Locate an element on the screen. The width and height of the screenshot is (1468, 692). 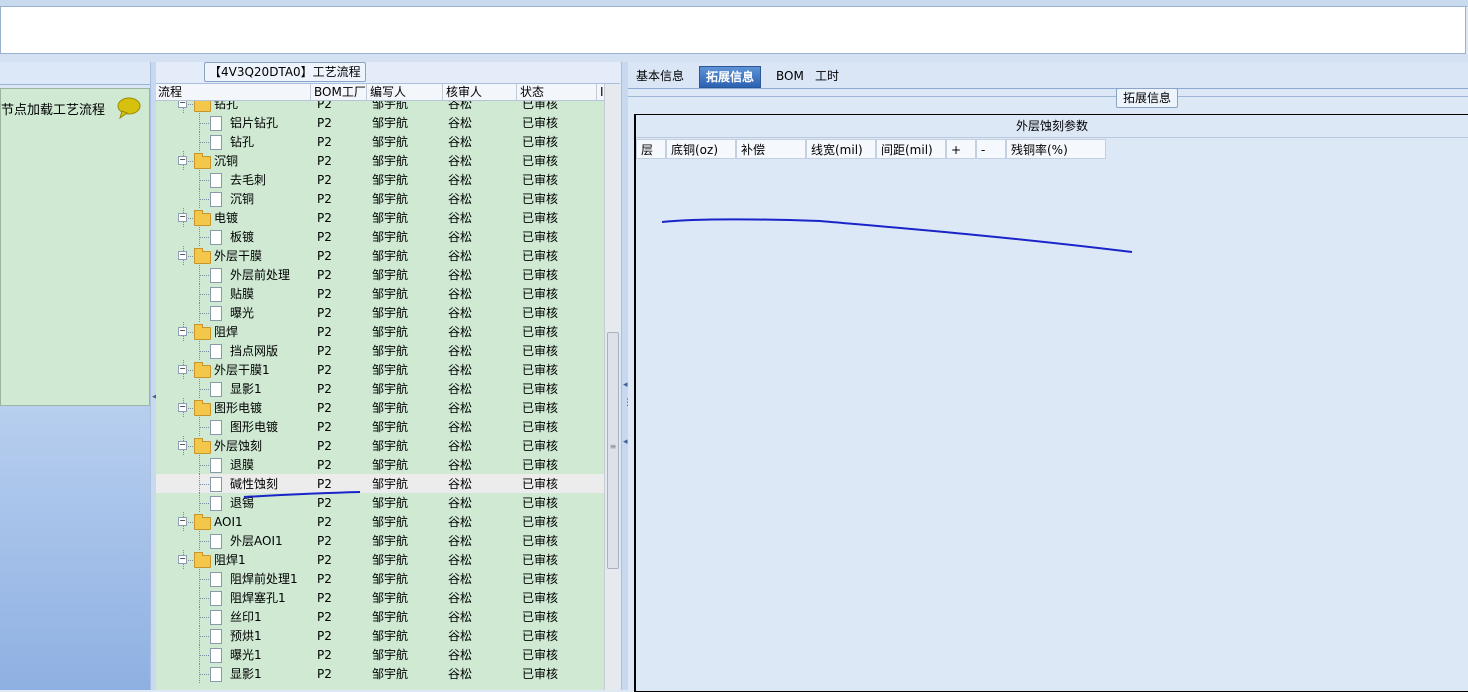
grid-col-line-width: 线宽(mil) is located at coordinates (841, 149).